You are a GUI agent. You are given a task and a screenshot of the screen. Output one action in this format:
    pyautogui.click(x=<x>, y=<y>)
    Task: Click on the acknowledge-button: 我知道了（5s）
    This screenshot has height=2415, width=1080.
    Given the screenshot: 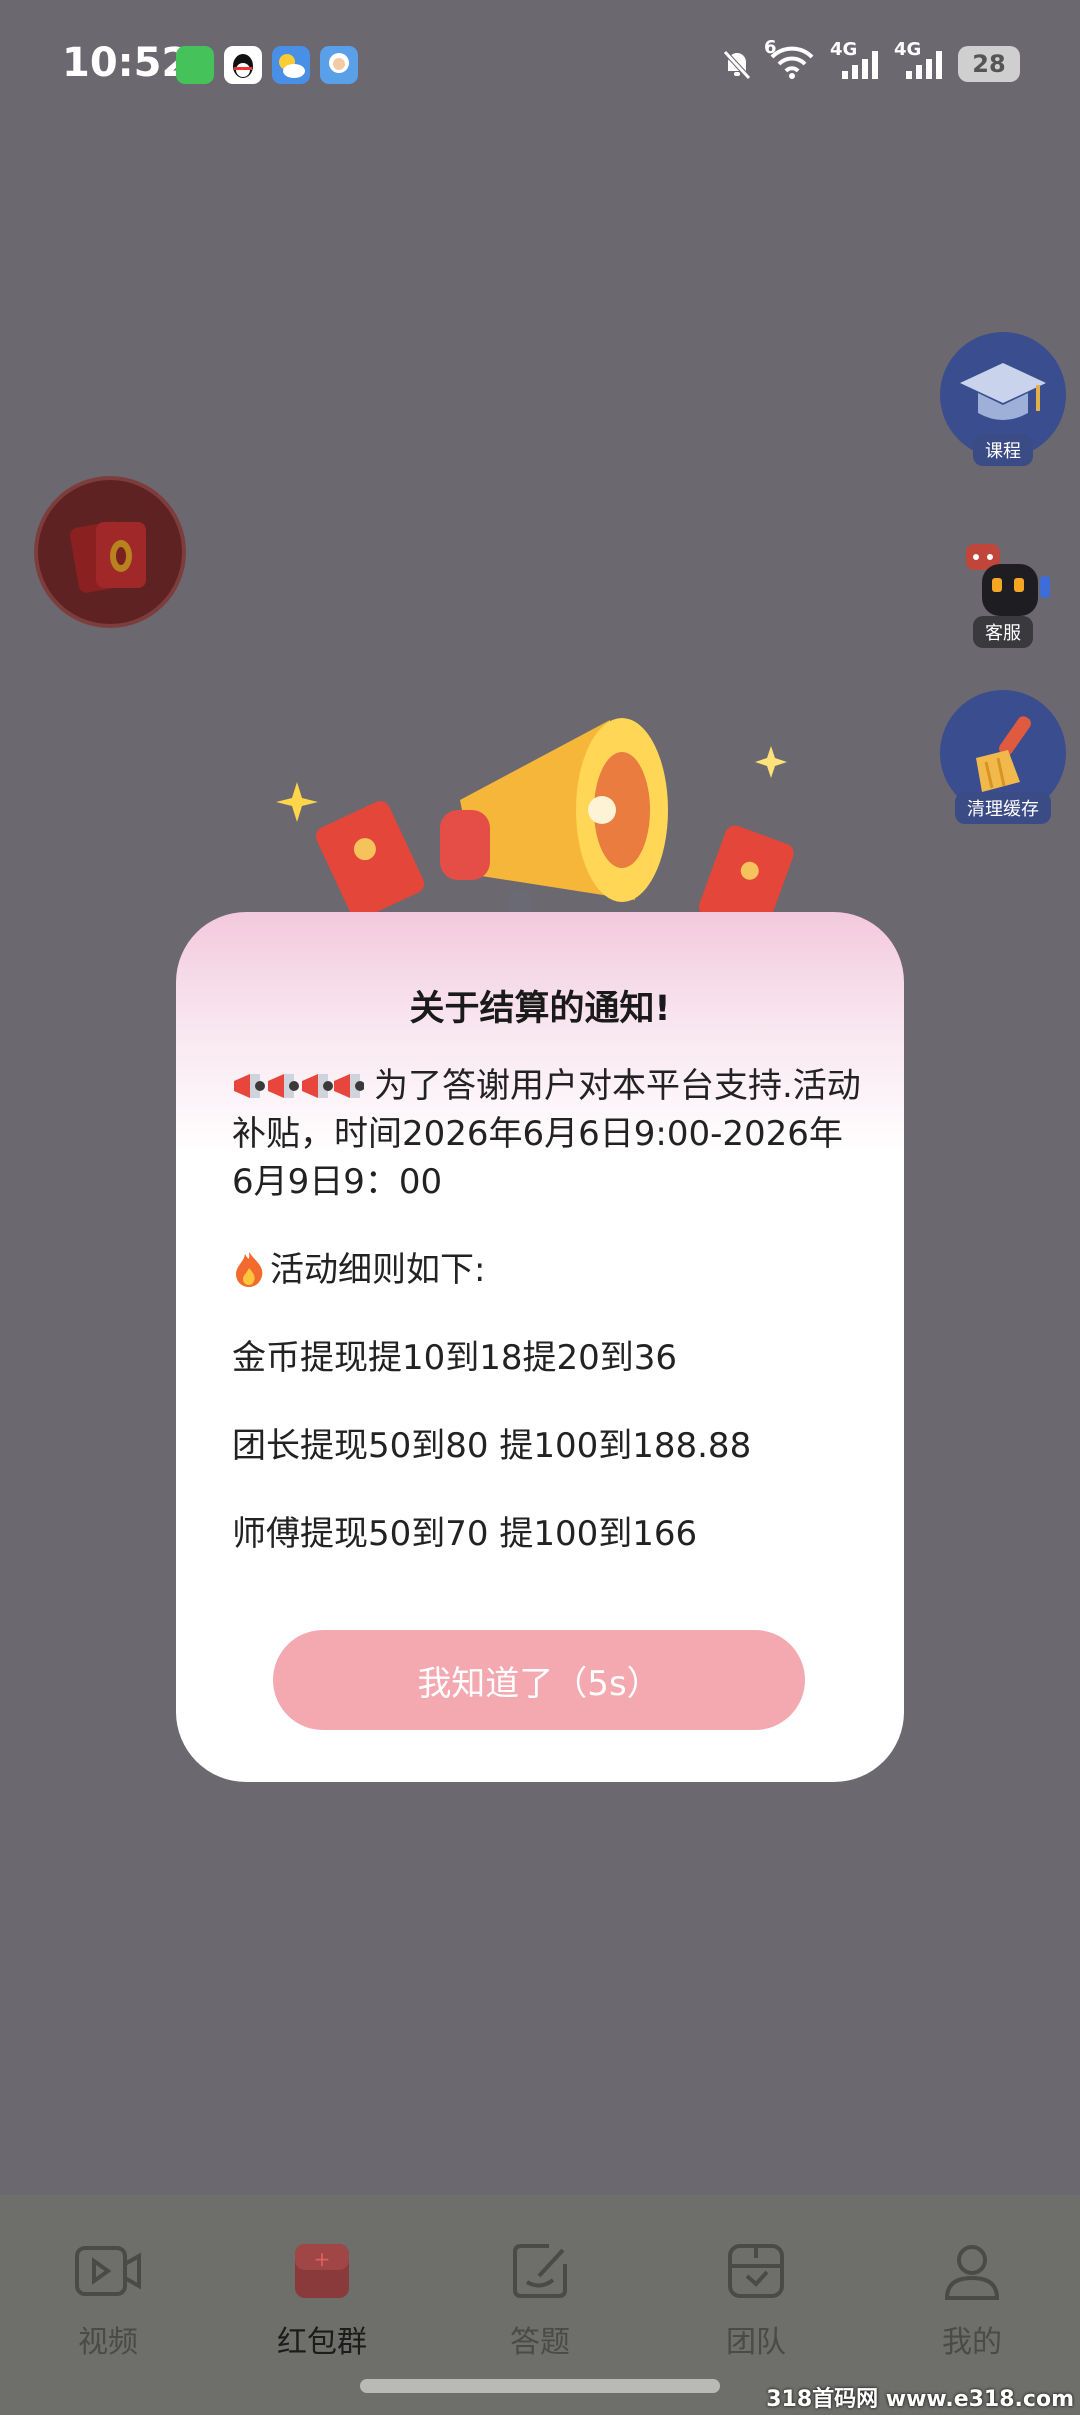 What is the action you would take?
    pyautogui.click(x=539, y=1680)
    